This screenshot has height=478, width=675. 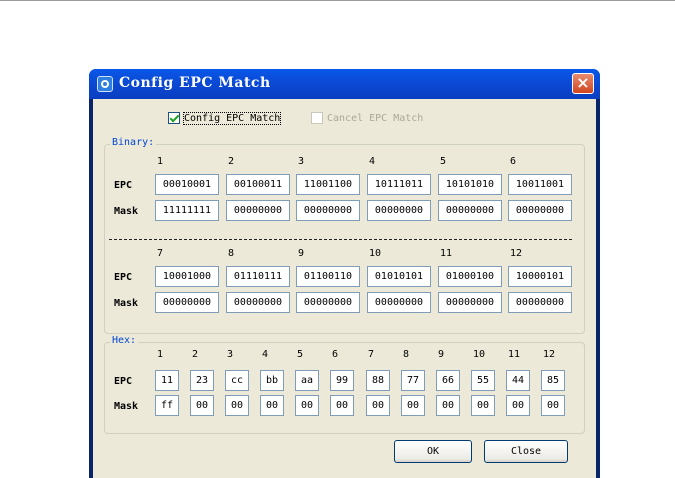 I want to click on hex-col-header: 6, so click(x=335, y=354).